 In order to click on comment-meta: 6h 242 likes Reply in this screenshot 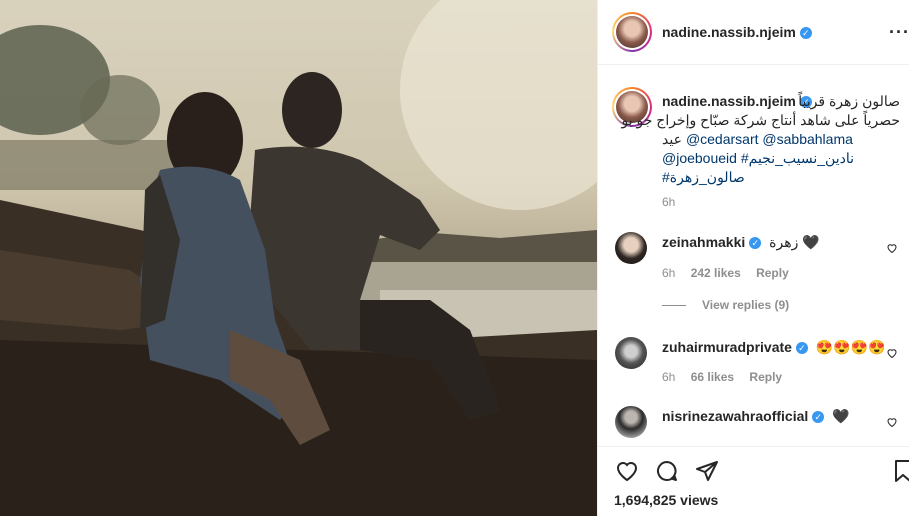, I will do `click(725, 273)`.